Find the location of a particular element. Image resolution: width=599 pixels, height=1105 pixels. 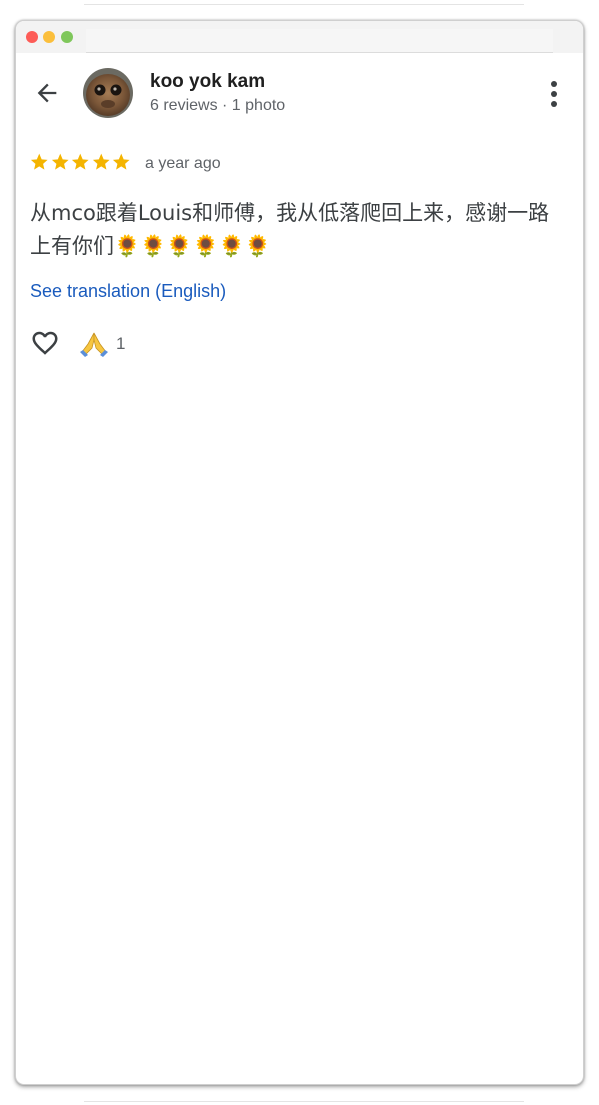

close-window-button is located at coordinates (32, 37).